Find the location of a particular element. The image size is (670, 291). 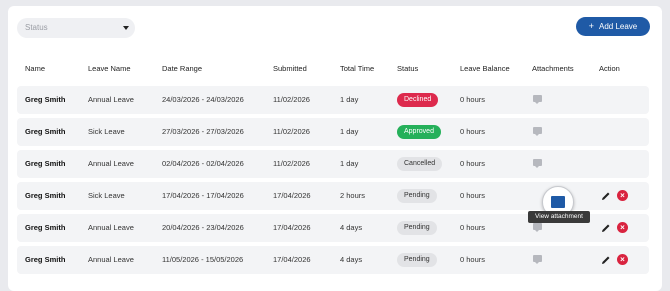

cell-date-range: 20/04/2026 - 23/04/2026 is located at coordinates (203, 227).